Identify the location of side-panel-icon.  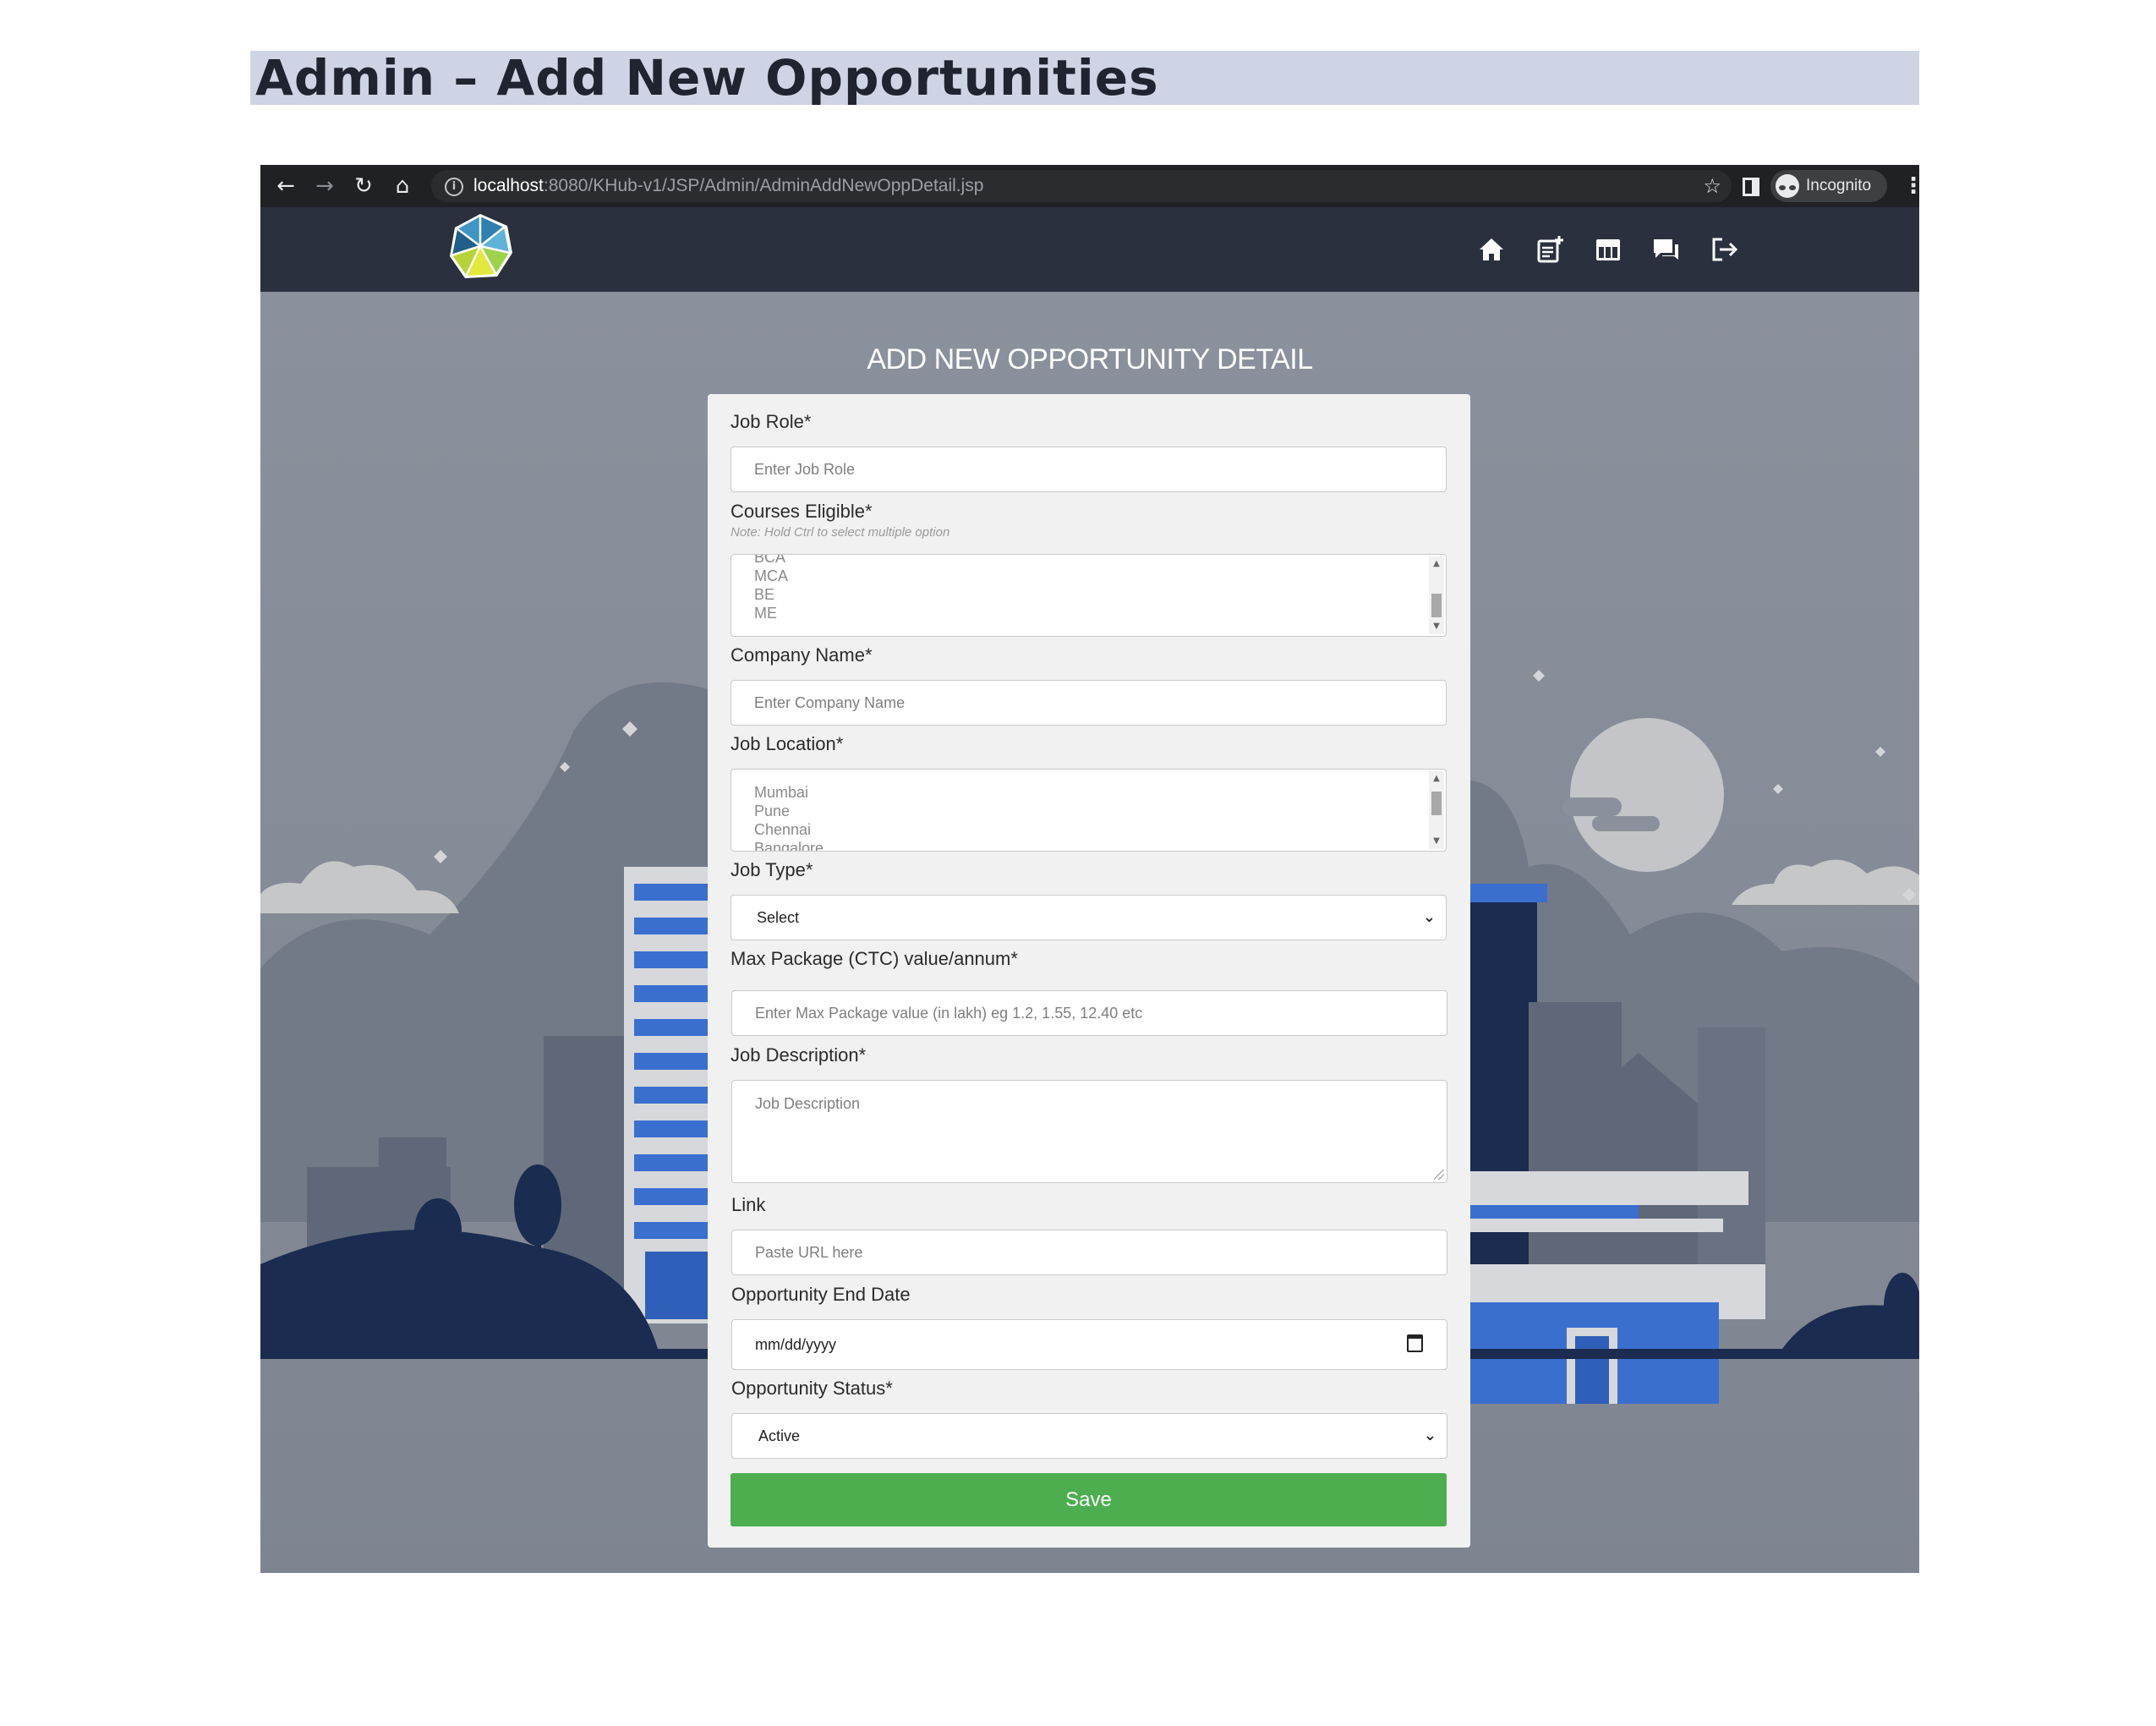
(1751, 187).